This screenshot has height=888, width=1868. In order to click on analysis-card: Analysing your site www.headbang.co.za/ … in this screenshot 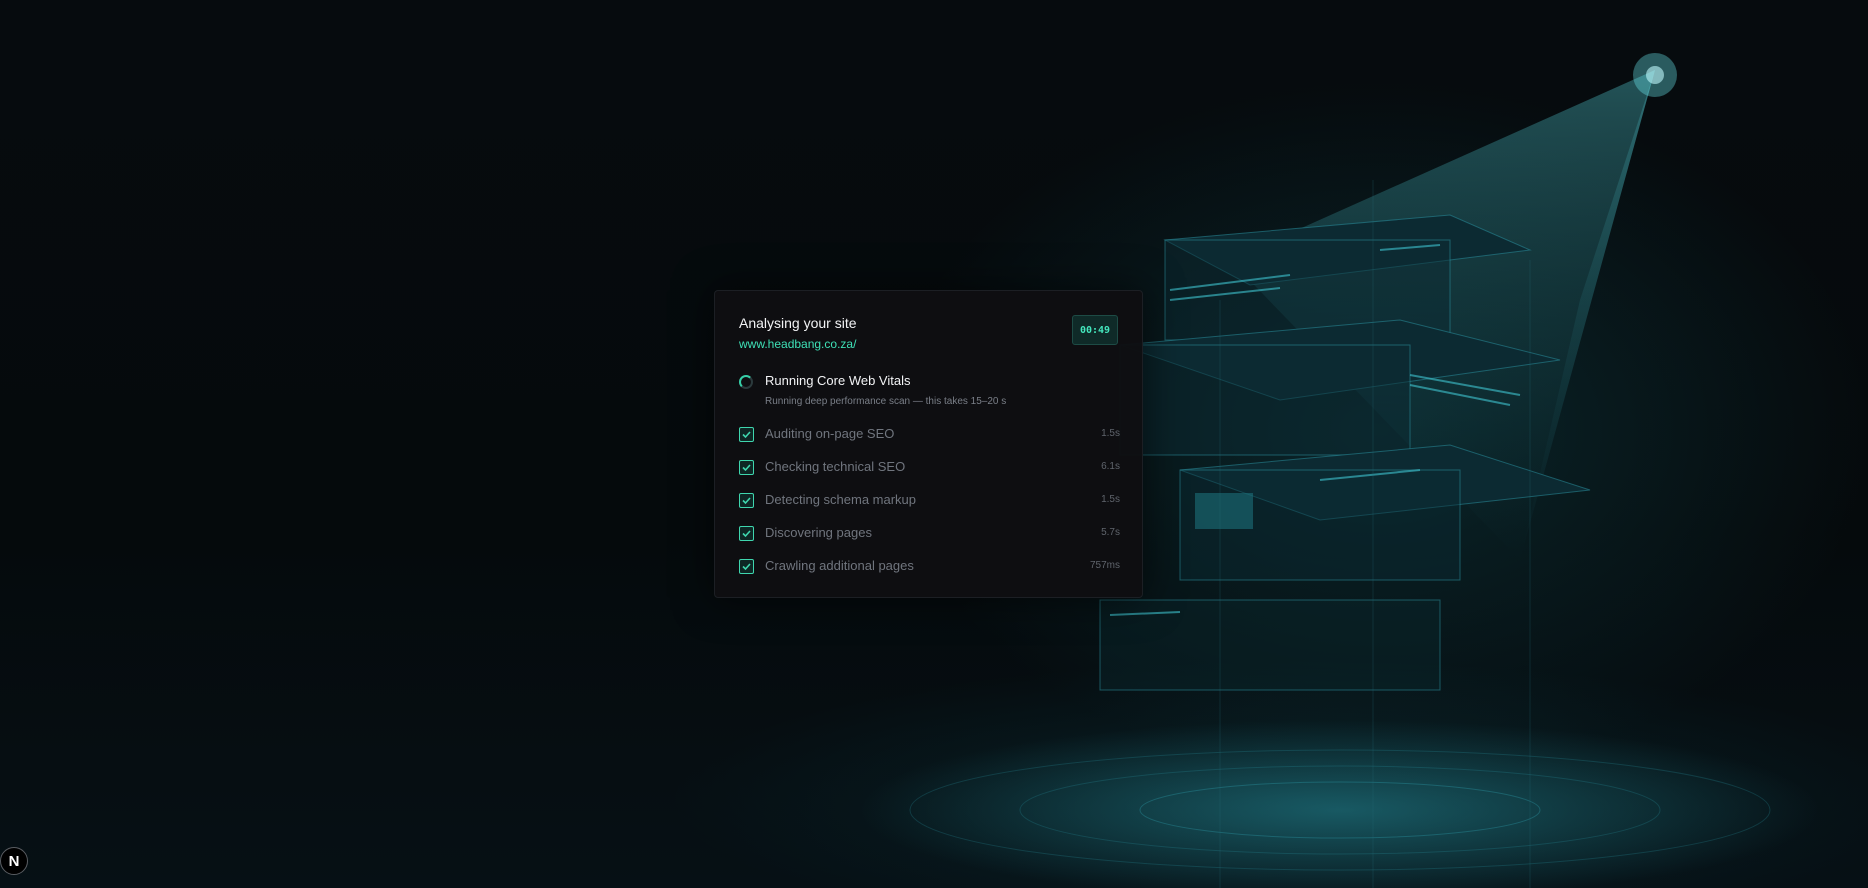, I will do `click(928, 444)`.